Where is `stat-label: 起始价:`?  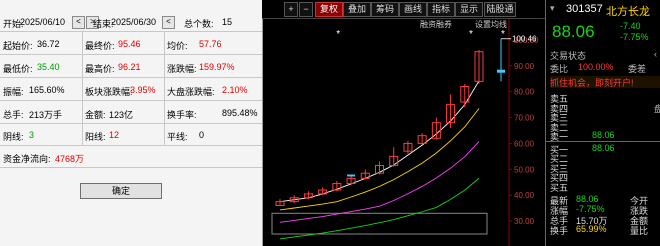
stat-label: 起始价: is located at coordinates (18, 46).